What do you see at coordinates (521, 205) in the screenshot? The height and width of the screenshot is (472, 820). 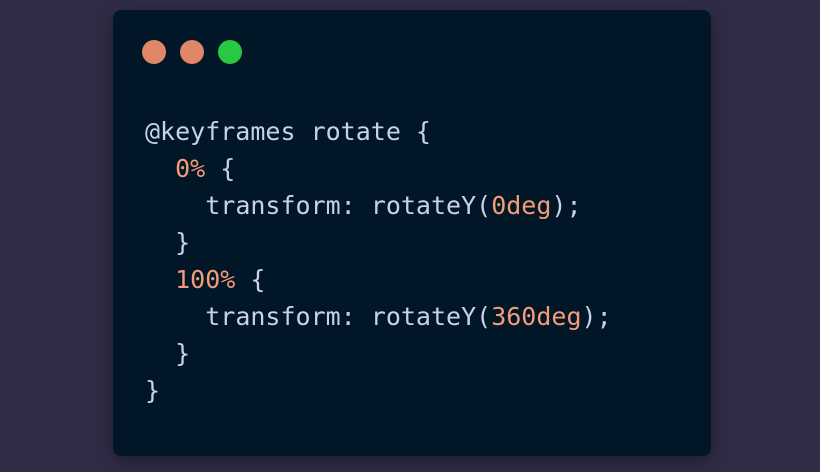 I see `code-number-token: 0deg` at bounding box center [521, 205].